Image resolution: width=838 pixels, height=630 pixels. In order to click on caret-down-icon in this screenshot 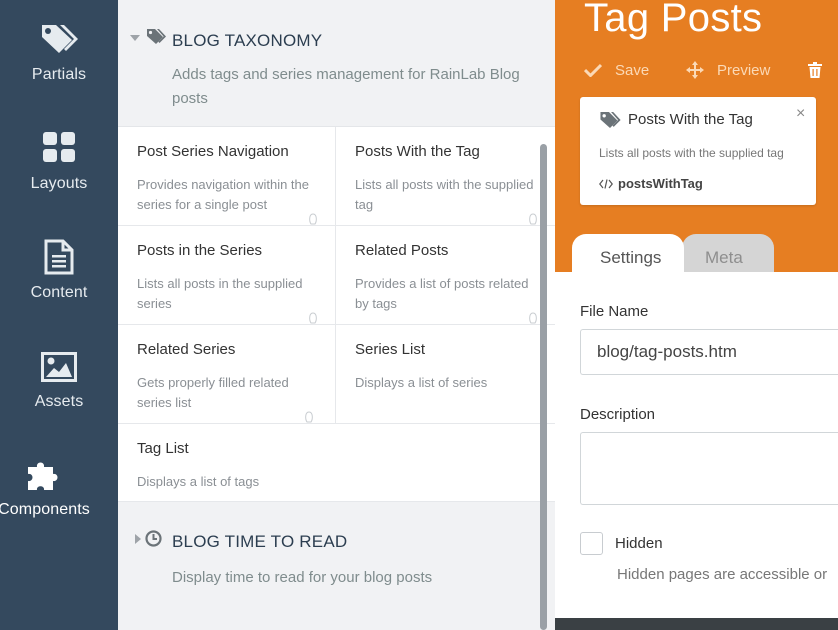, I will do `click(135, 38)`.